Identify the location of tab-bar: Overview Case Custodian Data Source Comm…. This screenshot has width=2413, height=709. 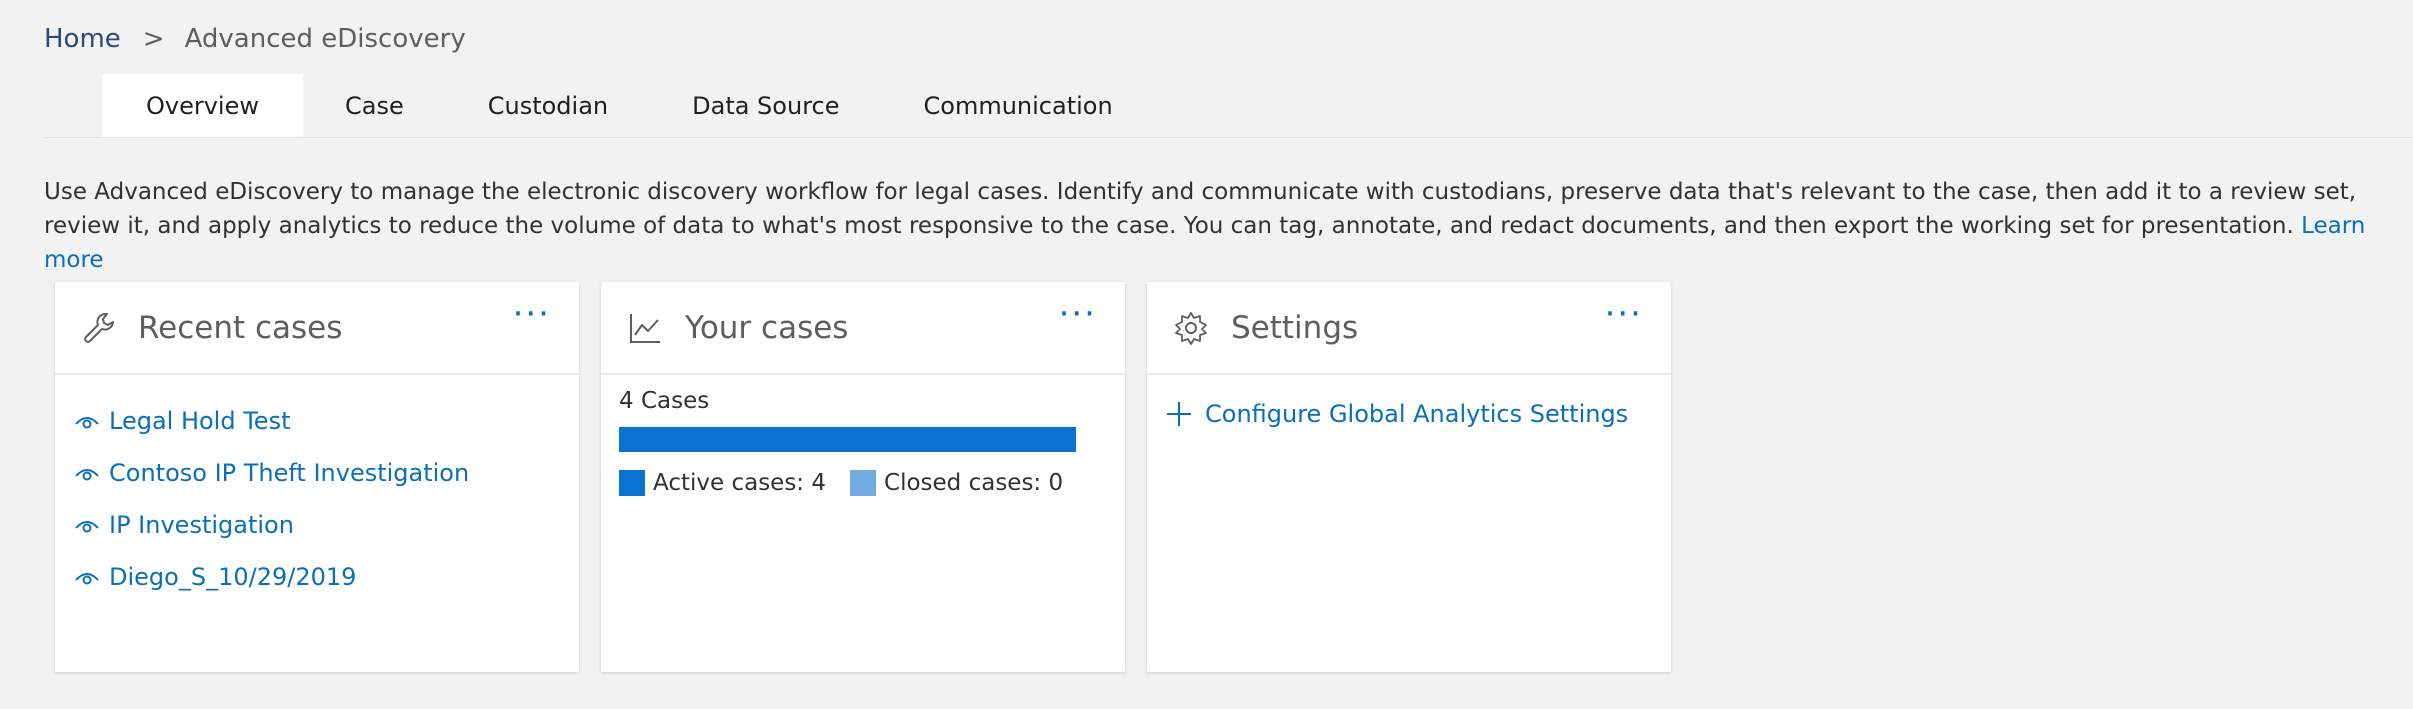
(628, 106).